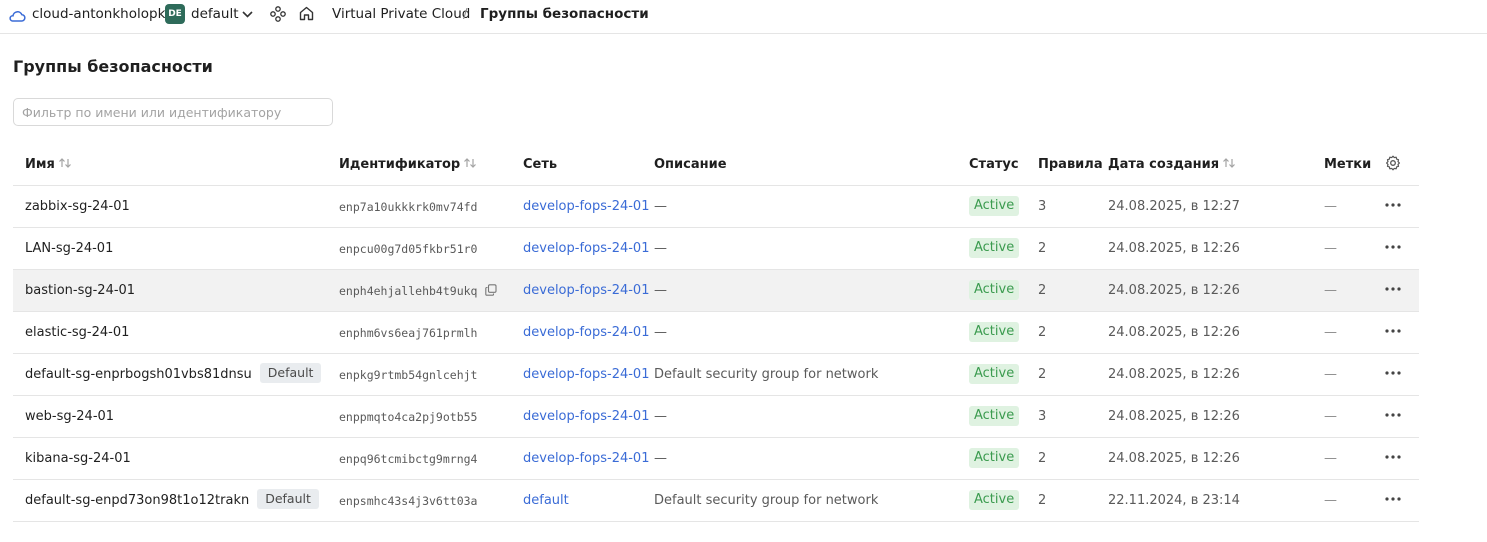 This screenshot has height=542, width=1487. I want to click on breadcrumb-service: Virtual Private Cloud, so click(401, 14).